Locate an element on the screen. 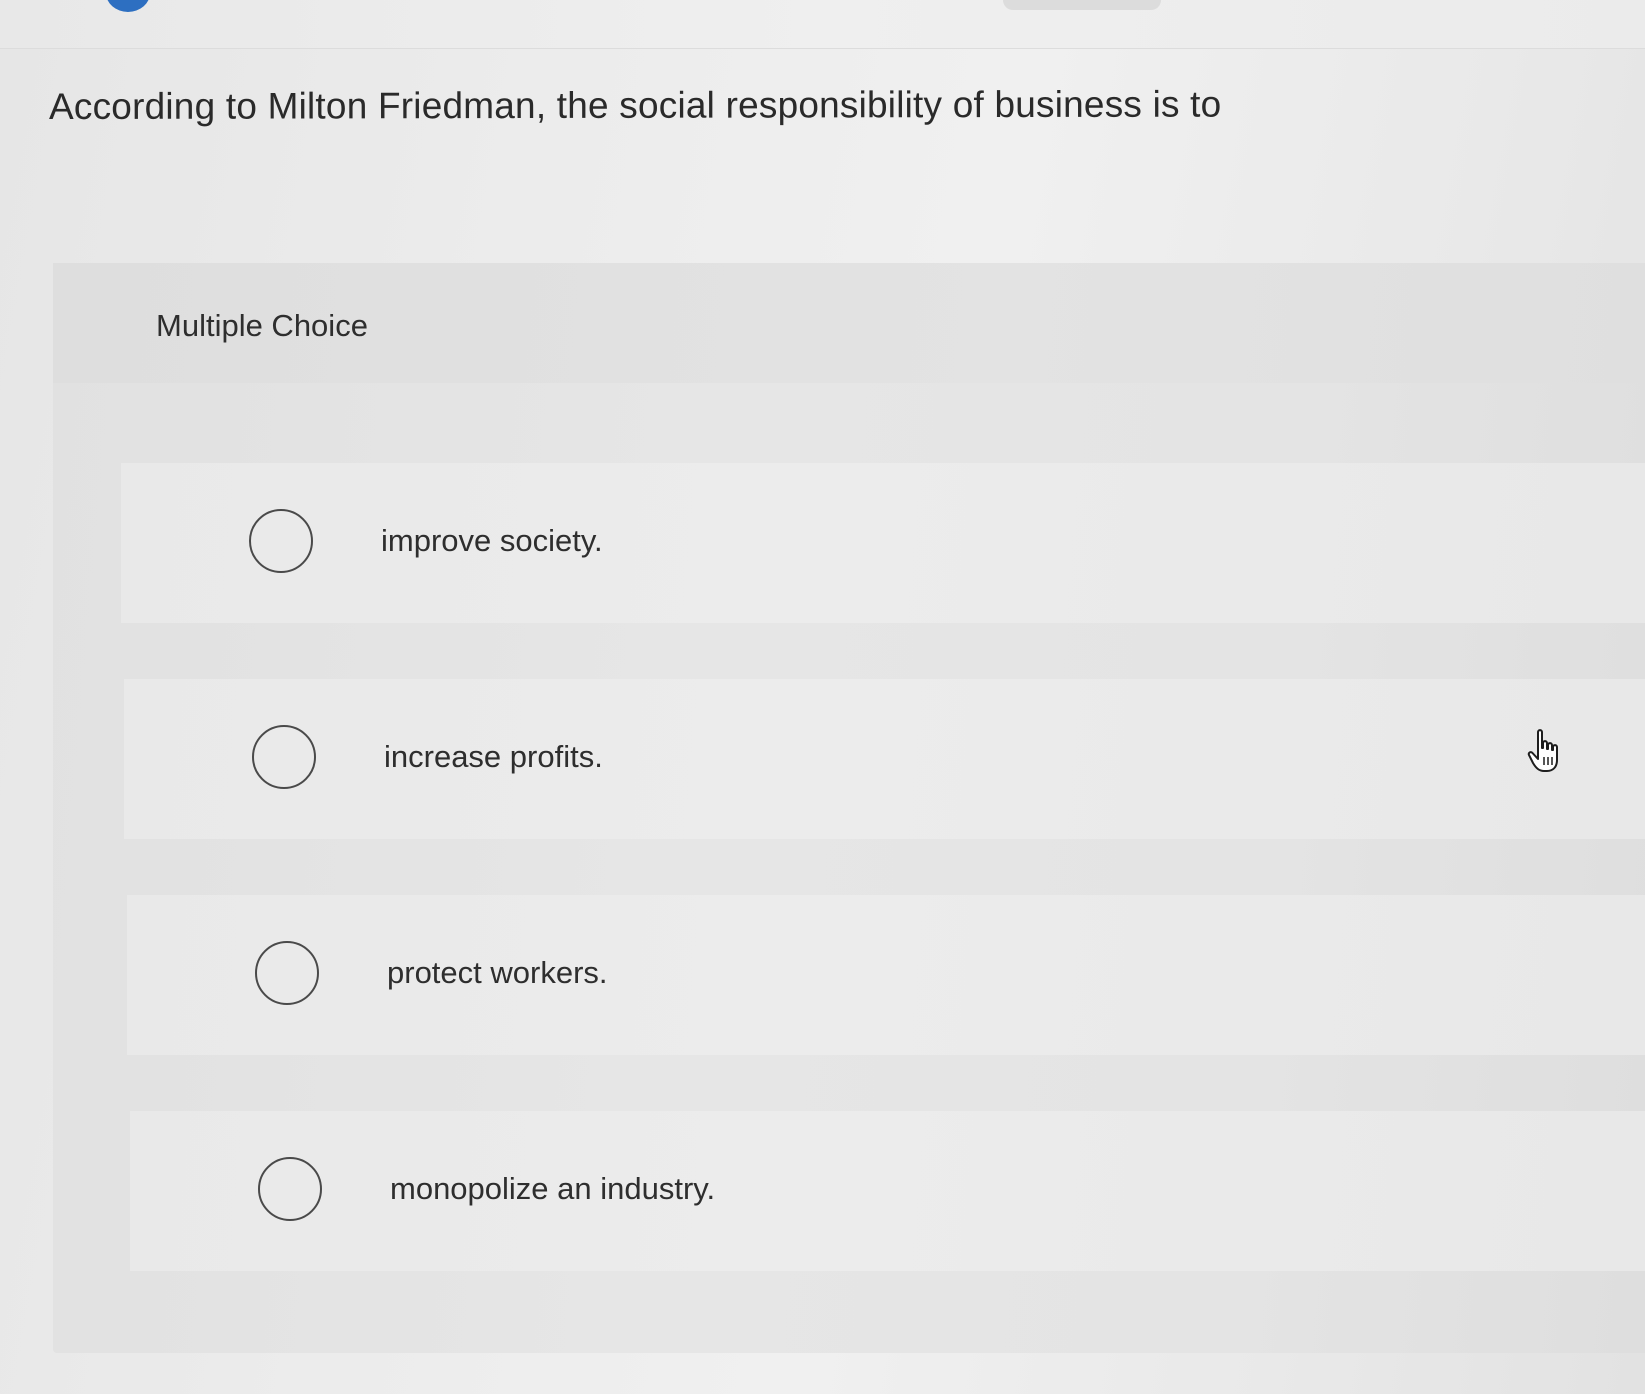 The height and width of the screenshot is (1394, 1645). answer-option-2: increase profits. is located at coordinates (884, 759).